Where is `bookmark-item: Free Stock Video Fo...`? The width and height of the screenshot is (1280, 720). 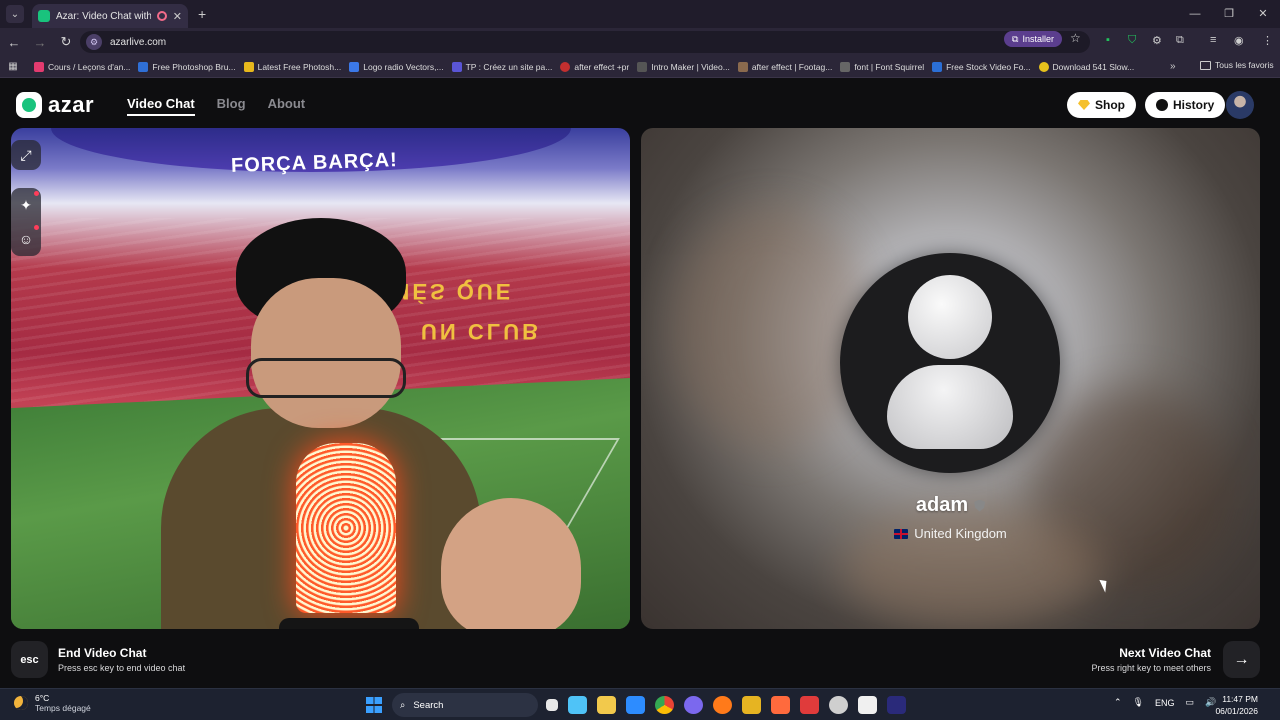
bookmark-item: Free Stock Video Fo... is located at coordinates (981, 66).